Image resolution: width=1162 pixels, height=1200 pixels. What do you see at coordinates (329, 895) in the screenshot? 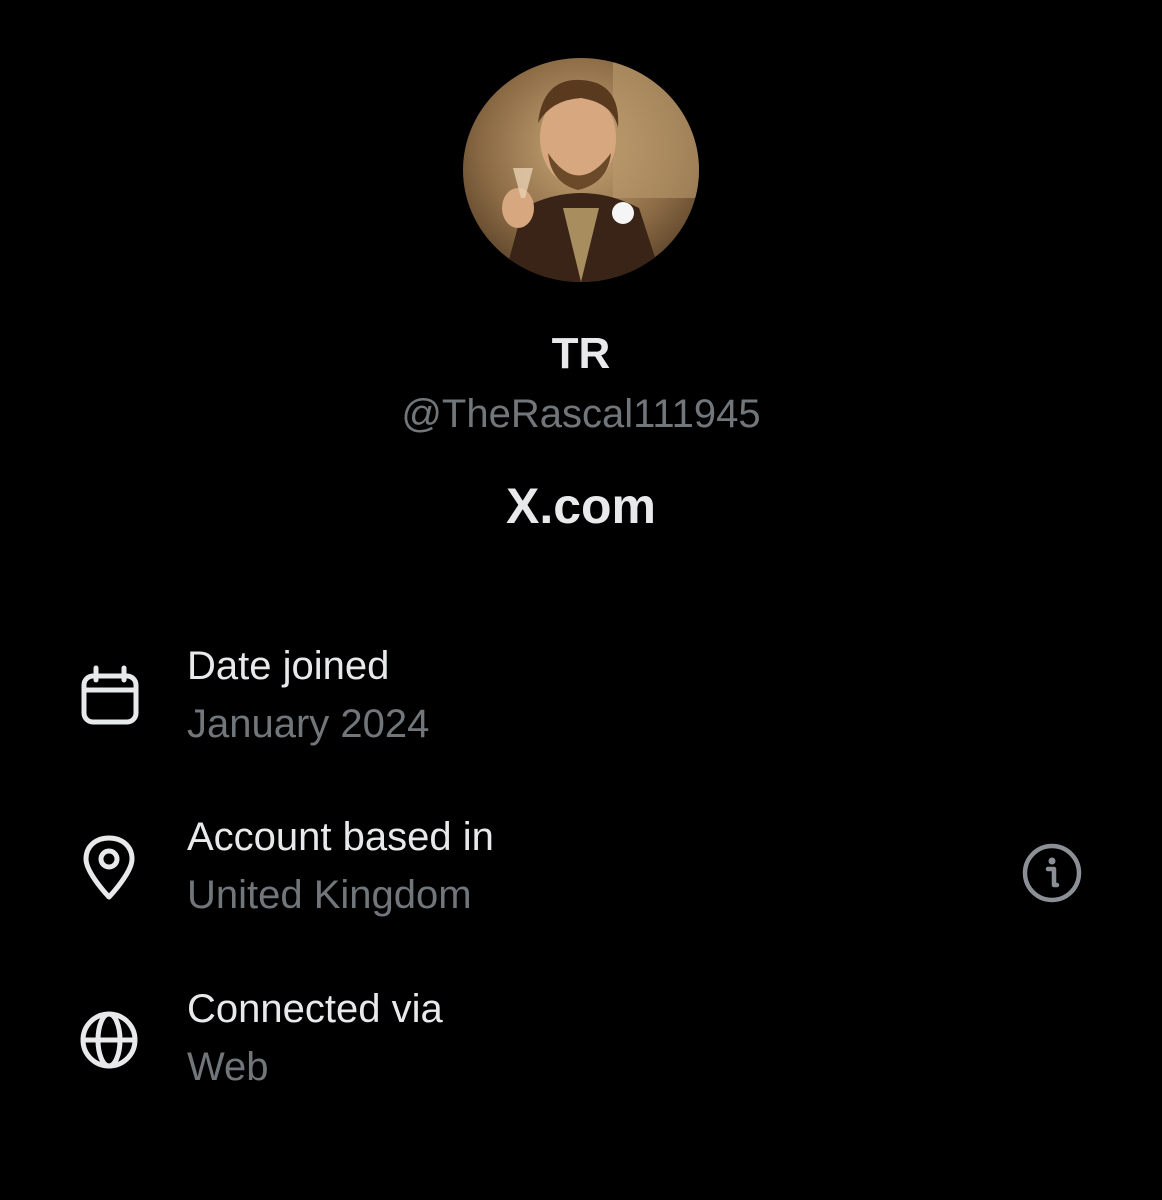
I see `detail-value: United Kingdom` at bounding box center [329, 895].